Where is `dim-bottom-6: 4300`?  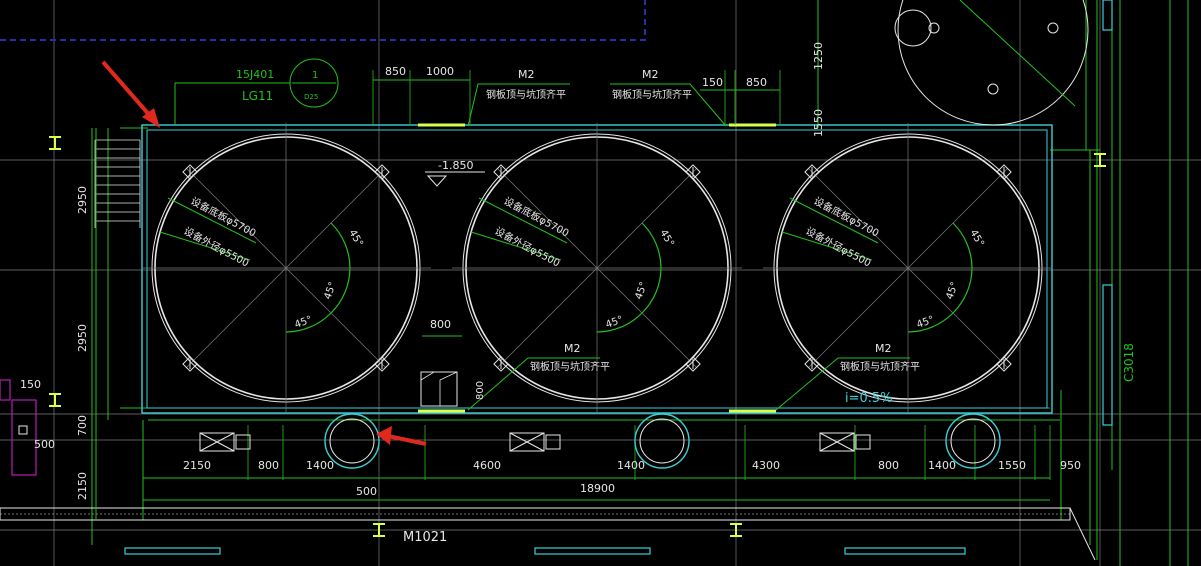
dim-bottom-6: 4300 is located at coordinates (766, 465).